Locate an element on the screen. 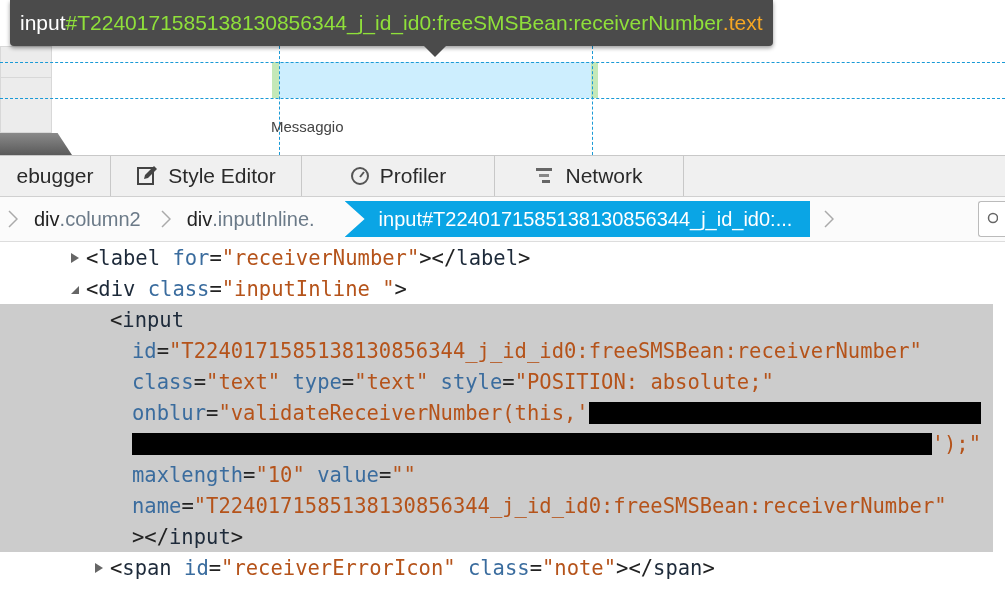 This screenshot has width=1005, height=602. edit-icon is located at coordinates (147, 176).